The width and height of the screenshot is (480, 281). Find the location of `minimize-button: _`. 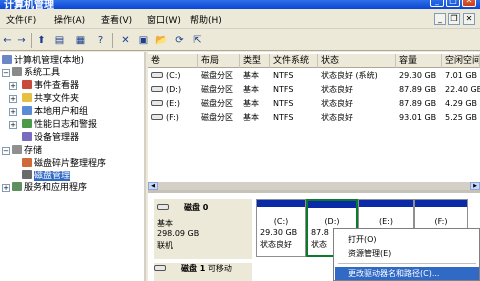

minimize-button: _ is located at coordinates (437, 3).